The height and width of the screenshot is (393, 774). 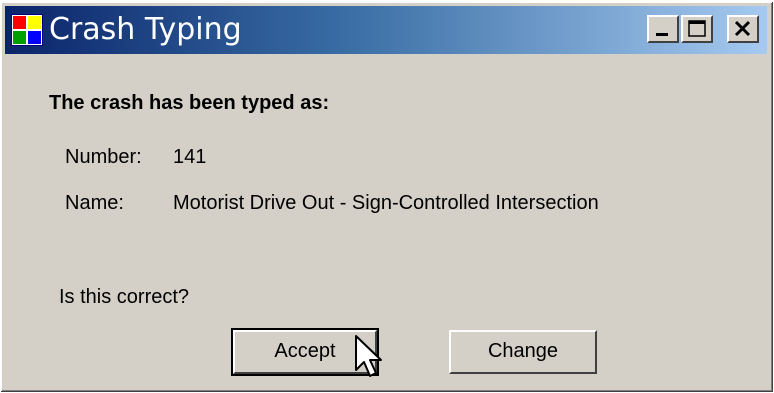 I want to click on minimize-icon, so click(x=662, y=34).